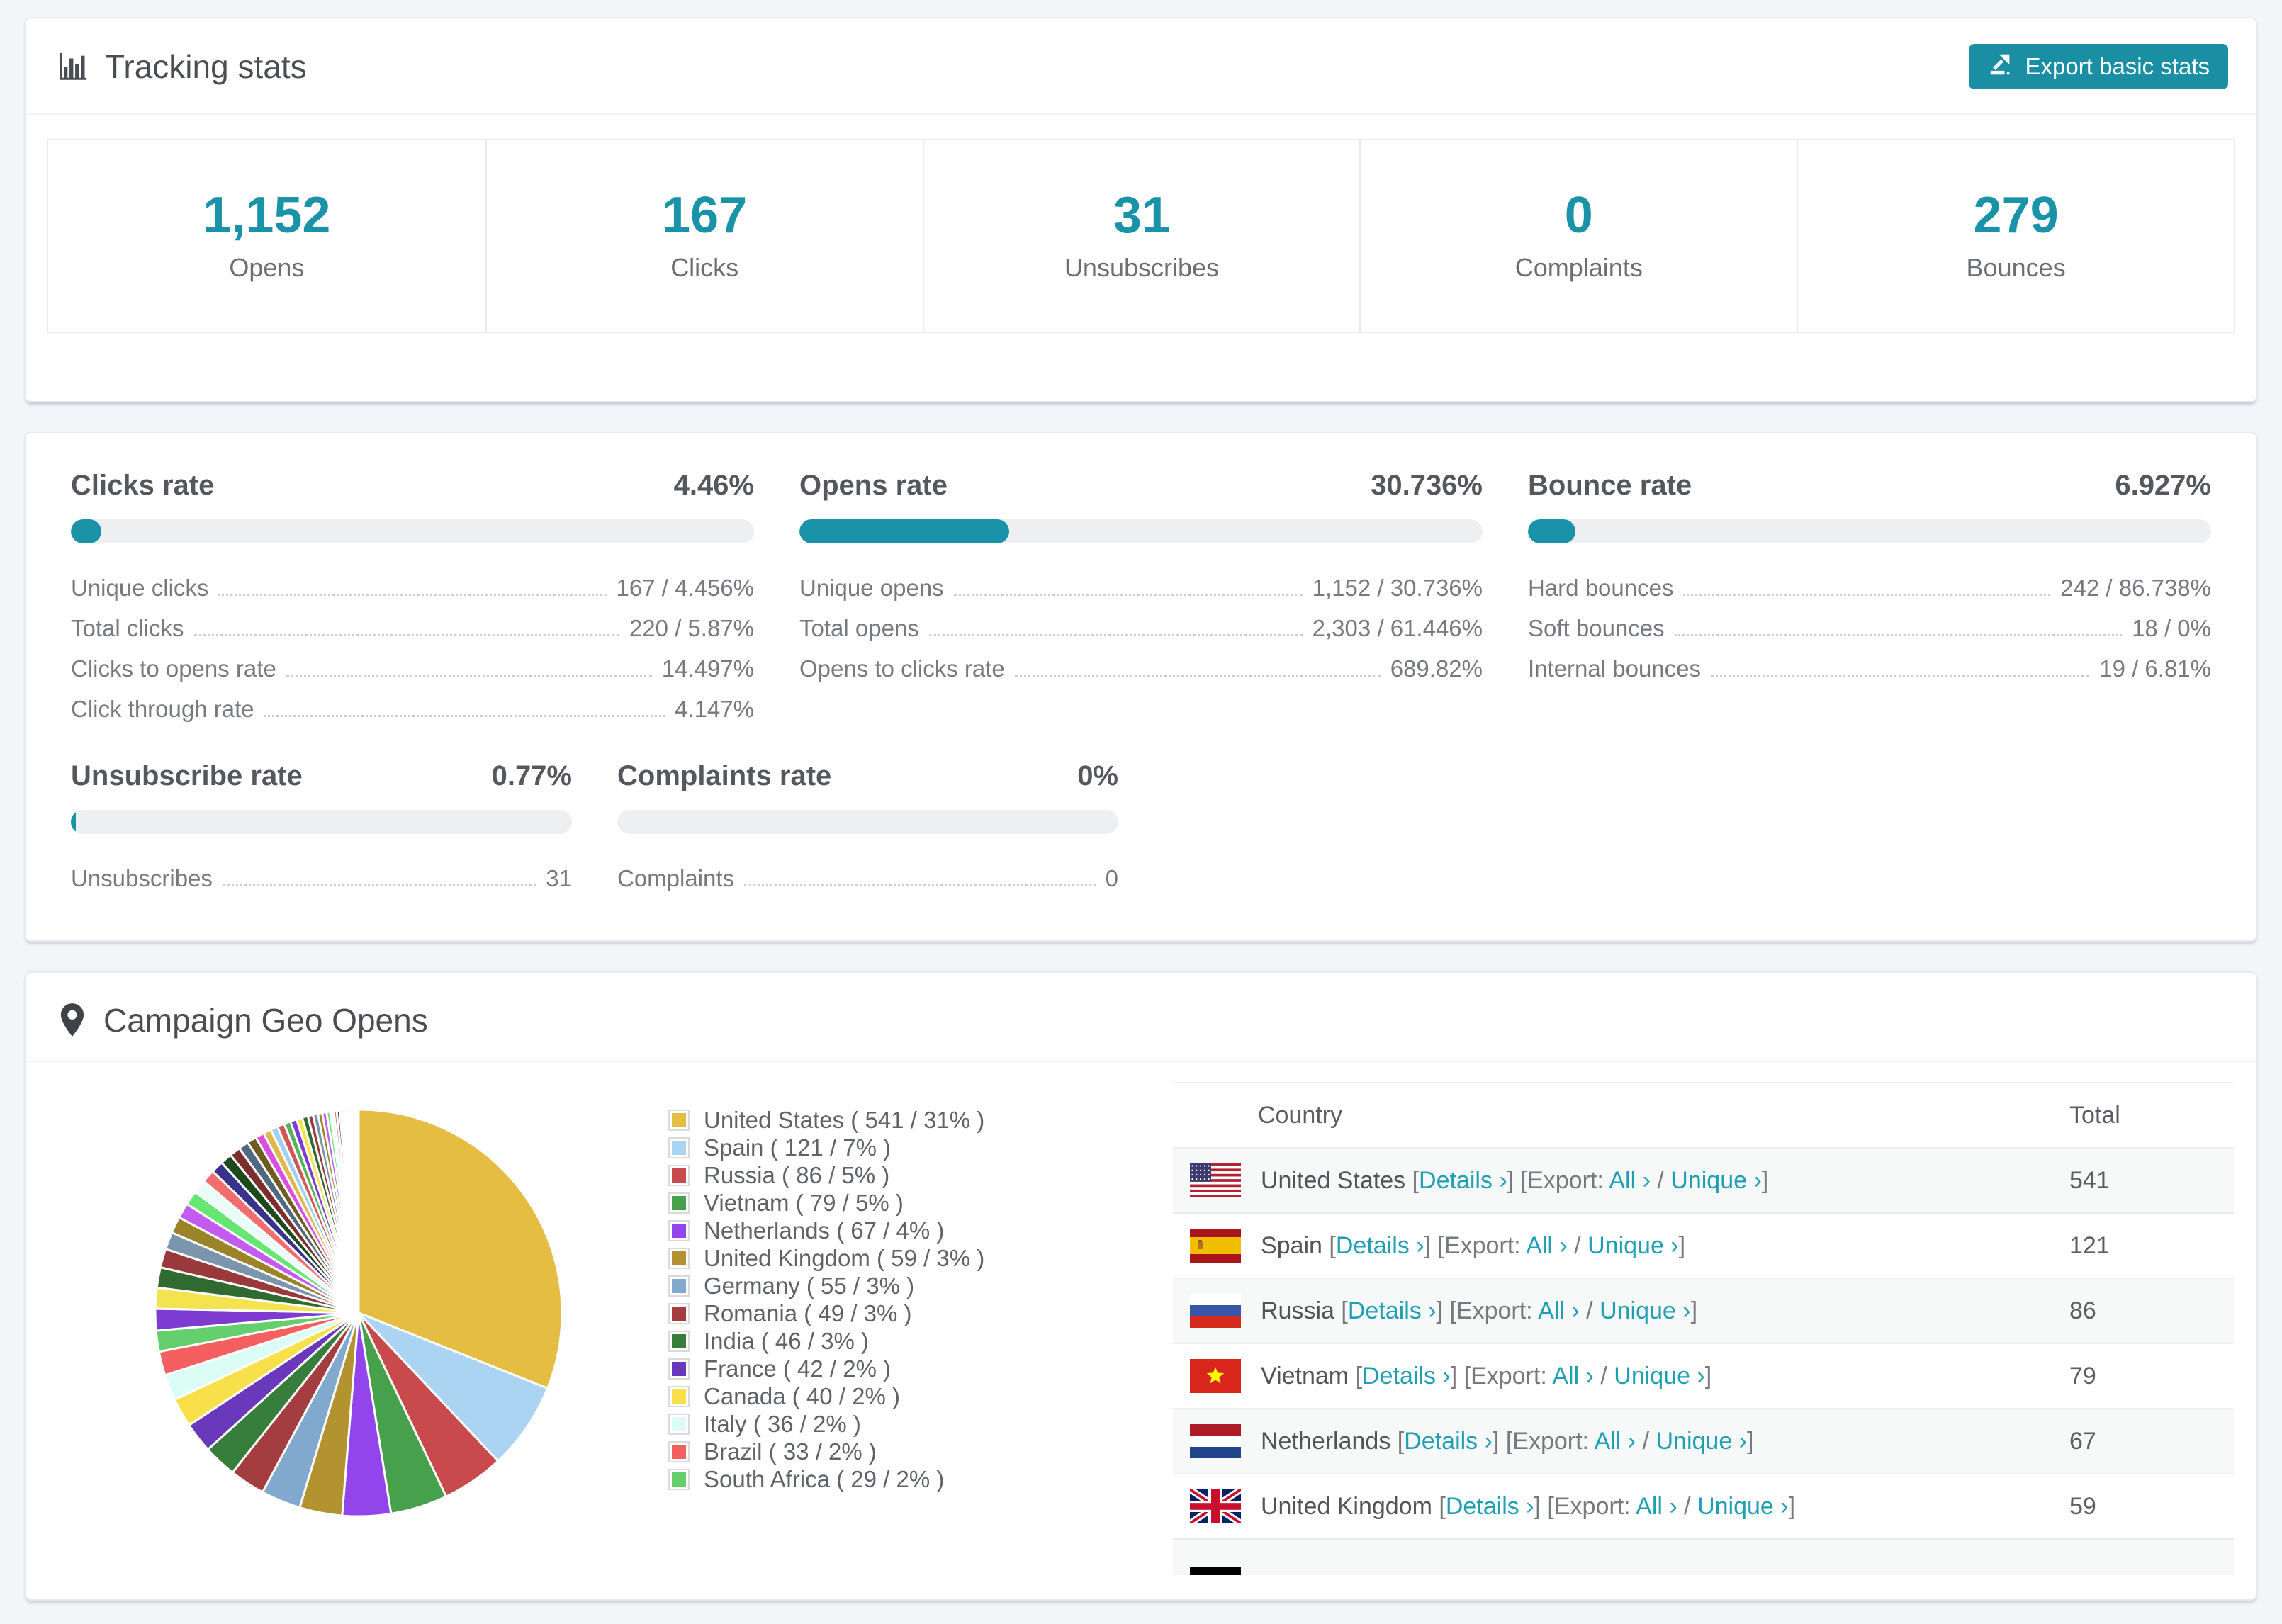  Describe the element at coordinates (1216, 1376) in the screenshot. I see `flag-vn-icon` at that location.